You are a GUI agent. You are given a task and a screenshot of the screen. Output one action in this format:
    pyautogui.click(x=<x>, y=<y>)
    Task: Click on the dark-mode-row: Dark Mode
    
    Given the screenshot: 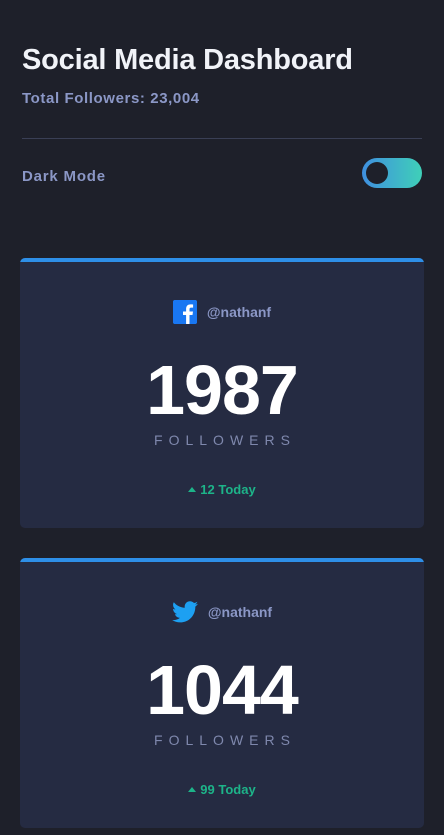 What is the action you would take?
    pyautogui.click(x=222, y=174)
    